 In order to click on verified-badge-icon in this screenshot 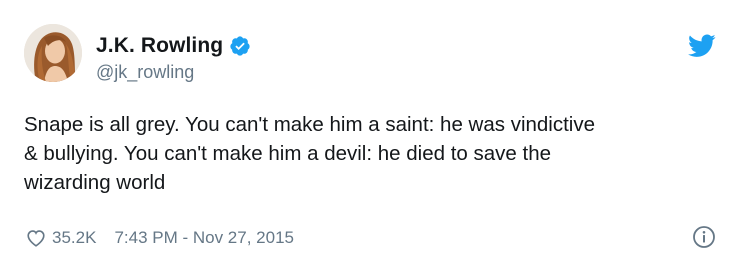, I will do `click(240, 46)`.